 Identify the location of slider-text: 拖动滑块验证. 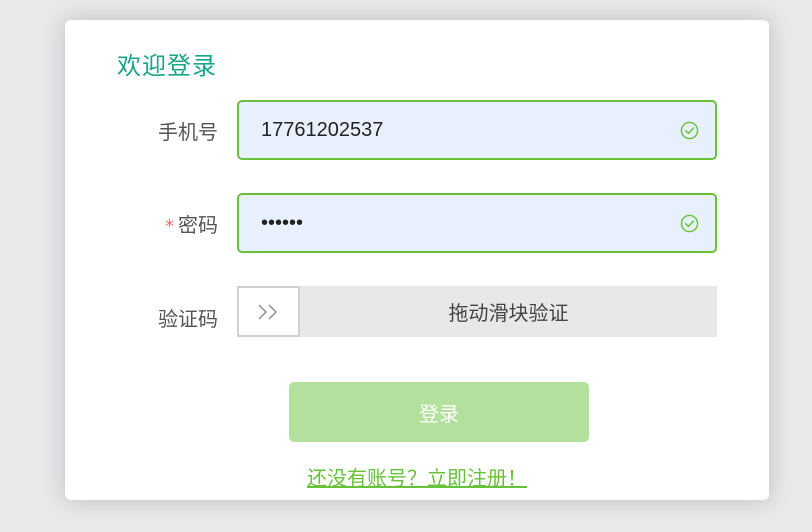
(508, 313).